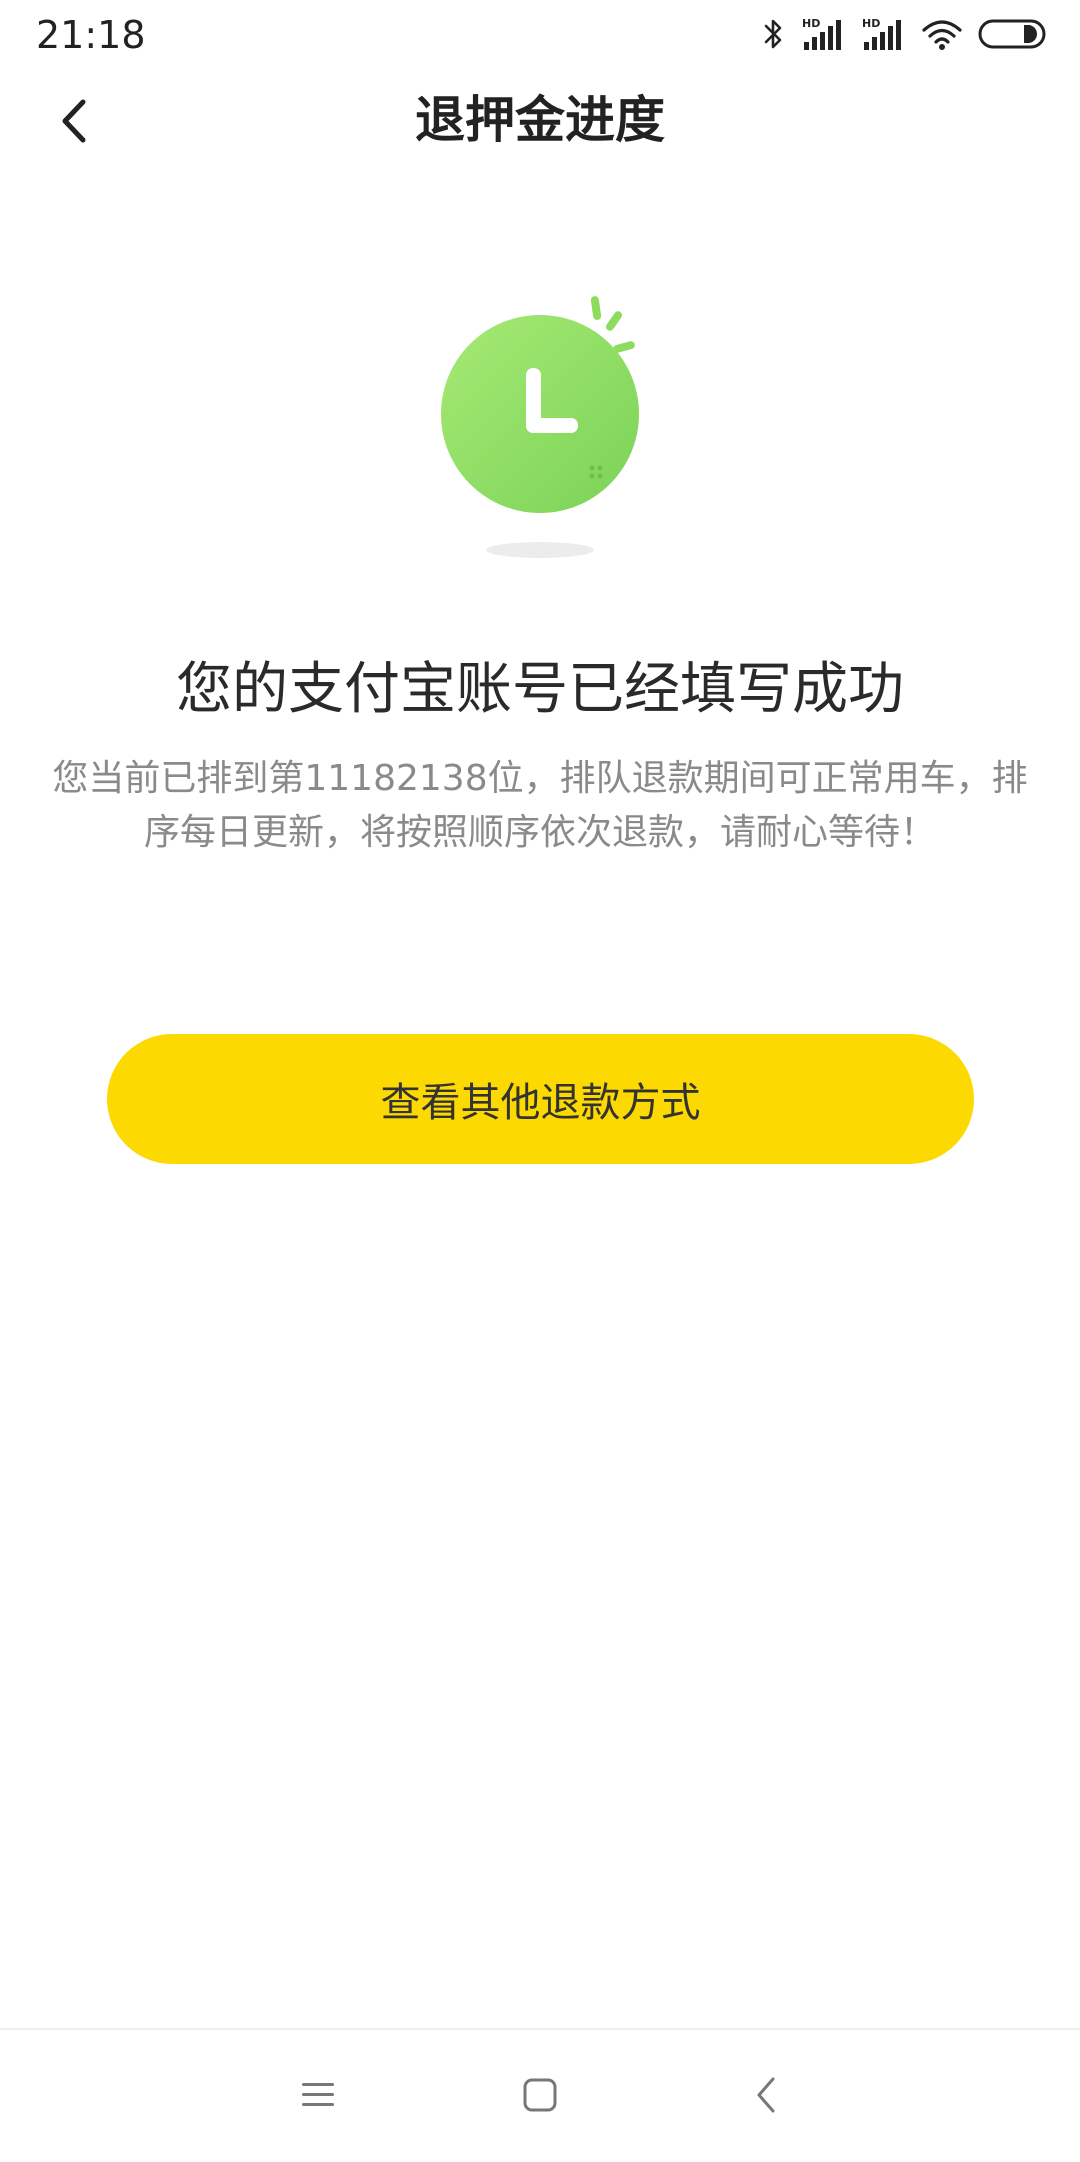  What do you see at coordinates (540, 1099) in the screenshot?
I see `other-refund-methods-button: 查看其他退款方式` at bounding box center [540, 1099].